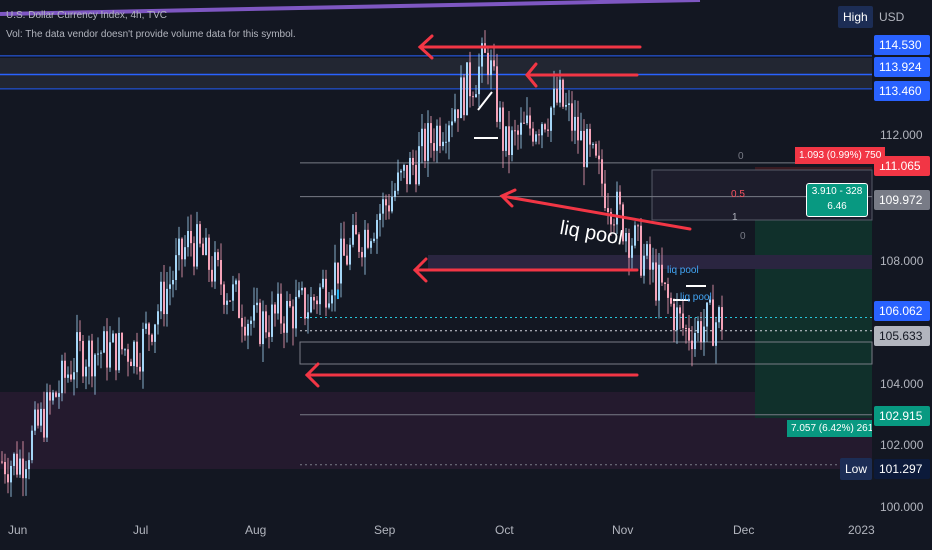 This screenshot has width=932, height=550. Describe the element at coordinates (892, 17) in the screenshot. I see `currency-label: USD` at that location.